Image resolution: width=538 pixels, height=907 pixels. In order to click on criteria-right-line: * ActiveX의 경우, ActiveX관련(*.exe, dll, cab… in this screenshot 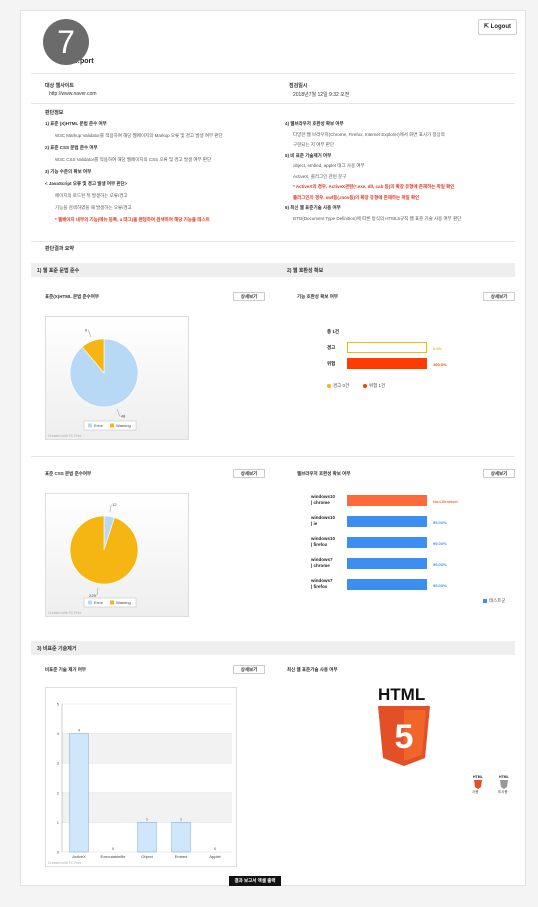, I will do `click(374, 186)`.